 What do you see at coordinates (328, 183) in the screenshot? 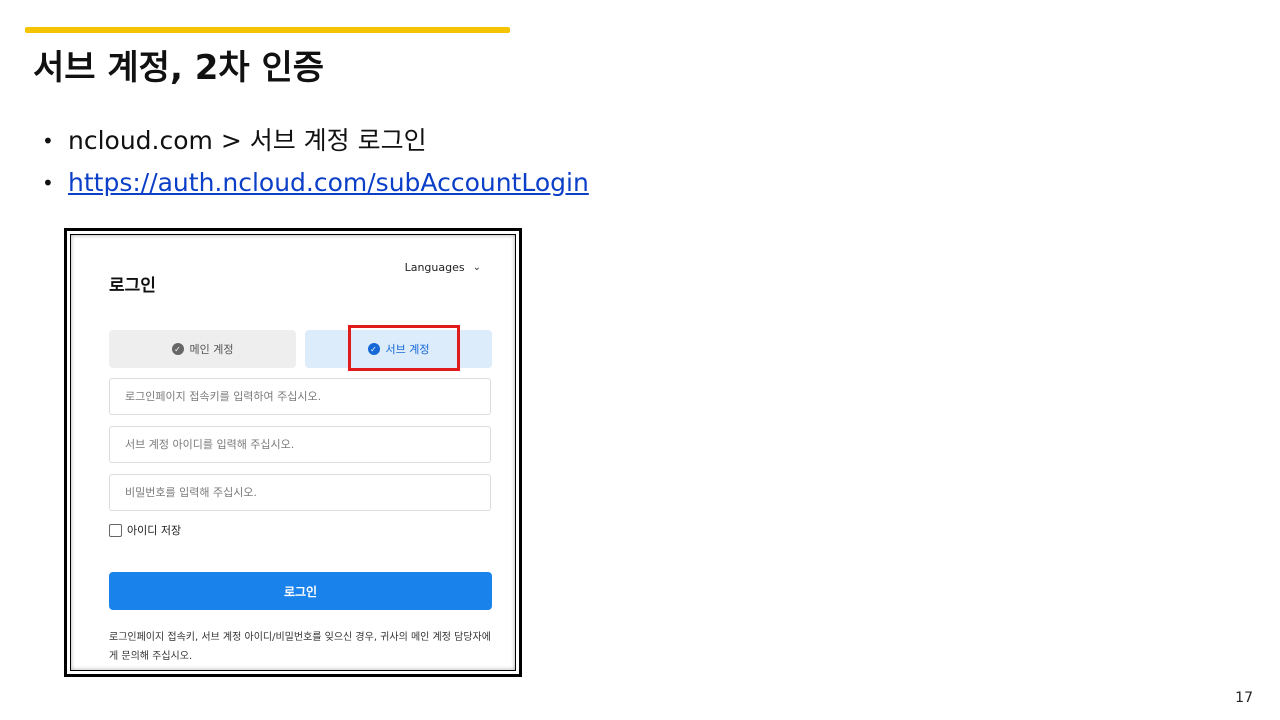
I see `sub-account-login-link: https://auth.ncloud.com/subAccountLogin` at bounding box center [328, 183].